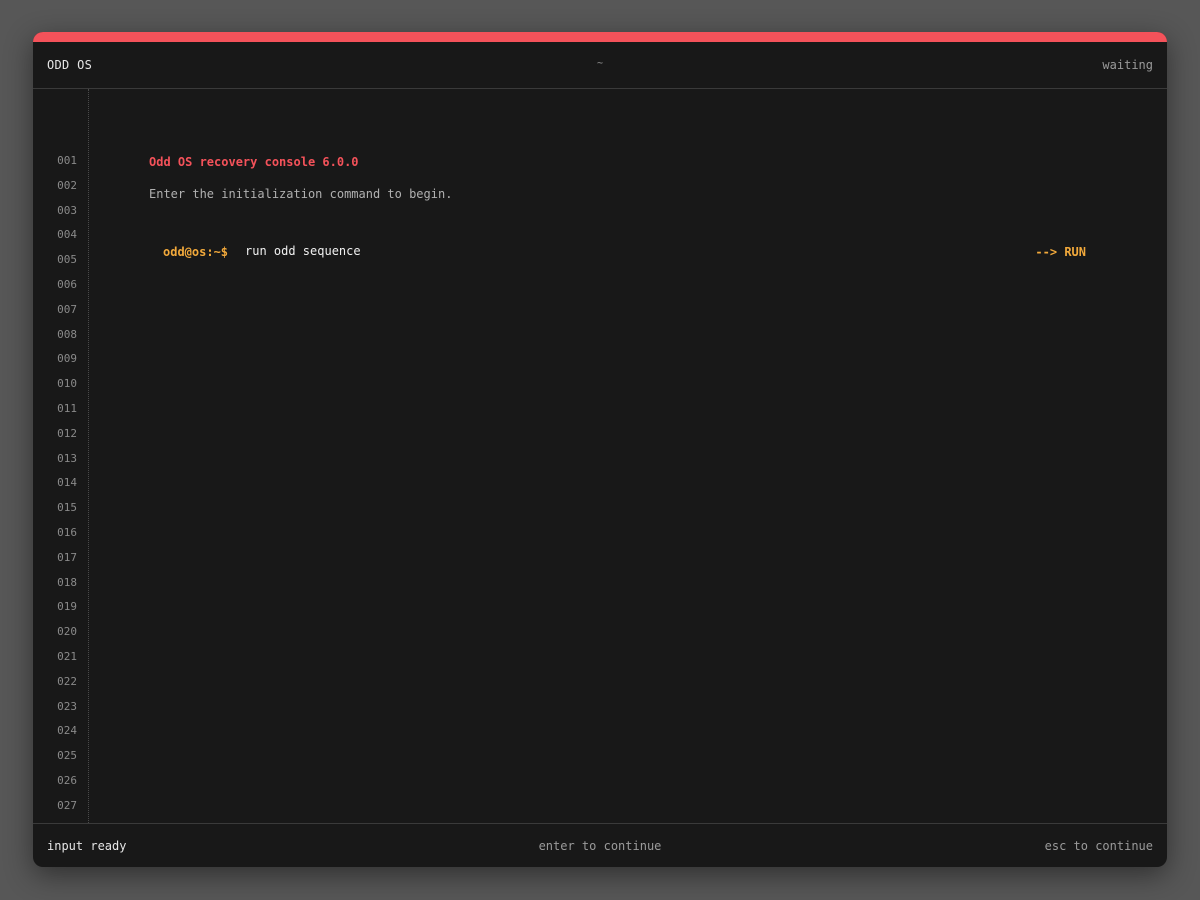 This screenshot has height=900, width=1200. What do you see at coordinates (67, 384) in the screenshot?
I see `line-number: 010` at bounding box center [67, 384].